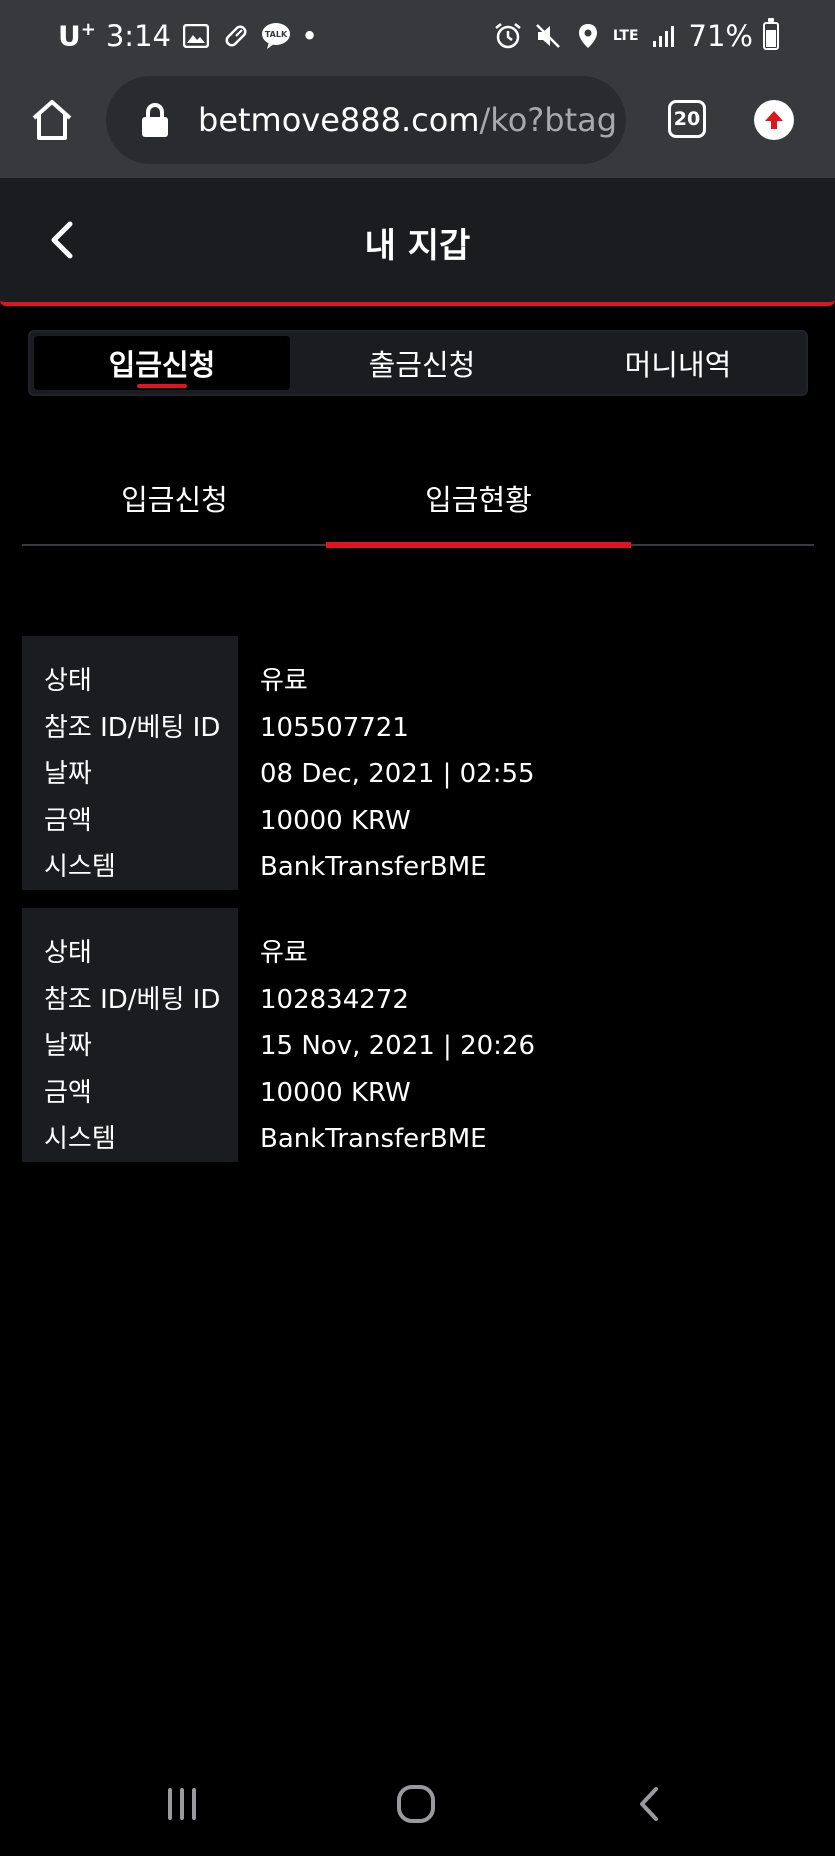 The image size is (835, 1856). I want to click on talk-icon: TALK, so click(276, 36).